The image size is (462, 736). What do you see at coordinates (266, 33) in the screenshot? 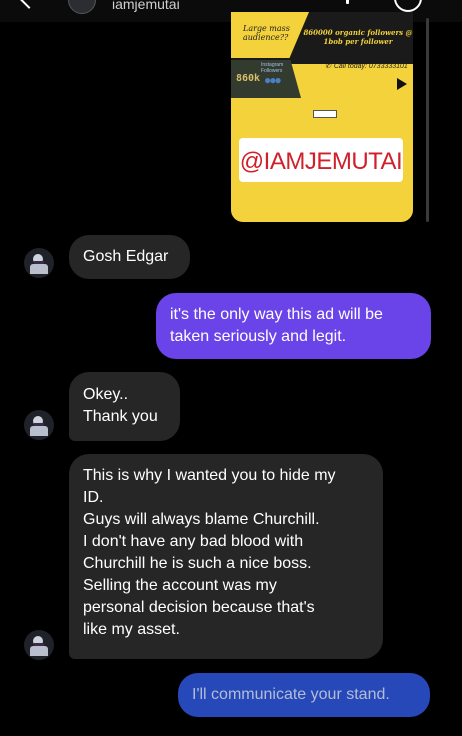
I see `ad-question: Large mass audience??` at bounding box center [266, 33].